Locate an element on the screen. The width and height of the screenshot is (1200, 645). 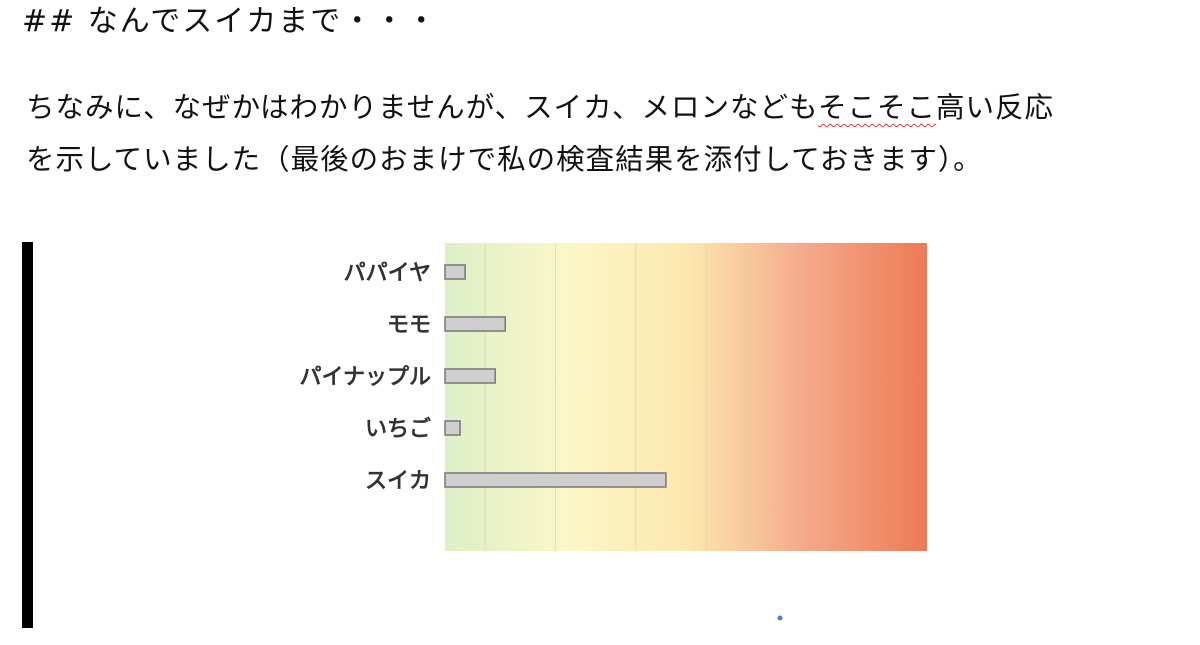
paragraph-line-1-start: ちなみに、なぜかはわかりませんが、スイカ、メロンなども is located at coordinates (422, 107).